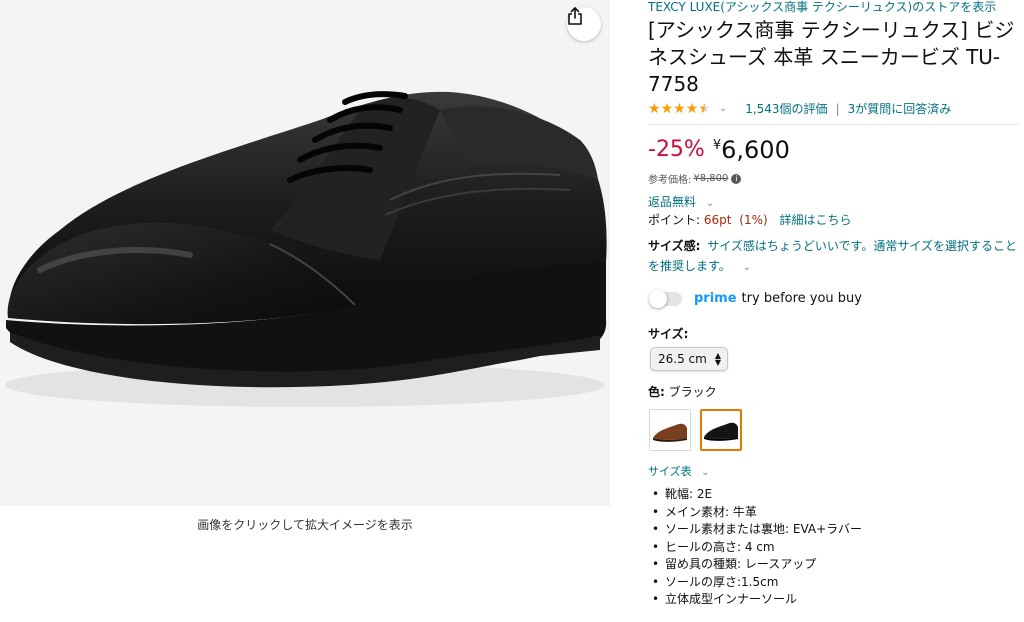 The image size is (1024, 622). Describe the element at coordinates (717, 145) in the screenshot. I see `currency-symbol: ¥` at that location.